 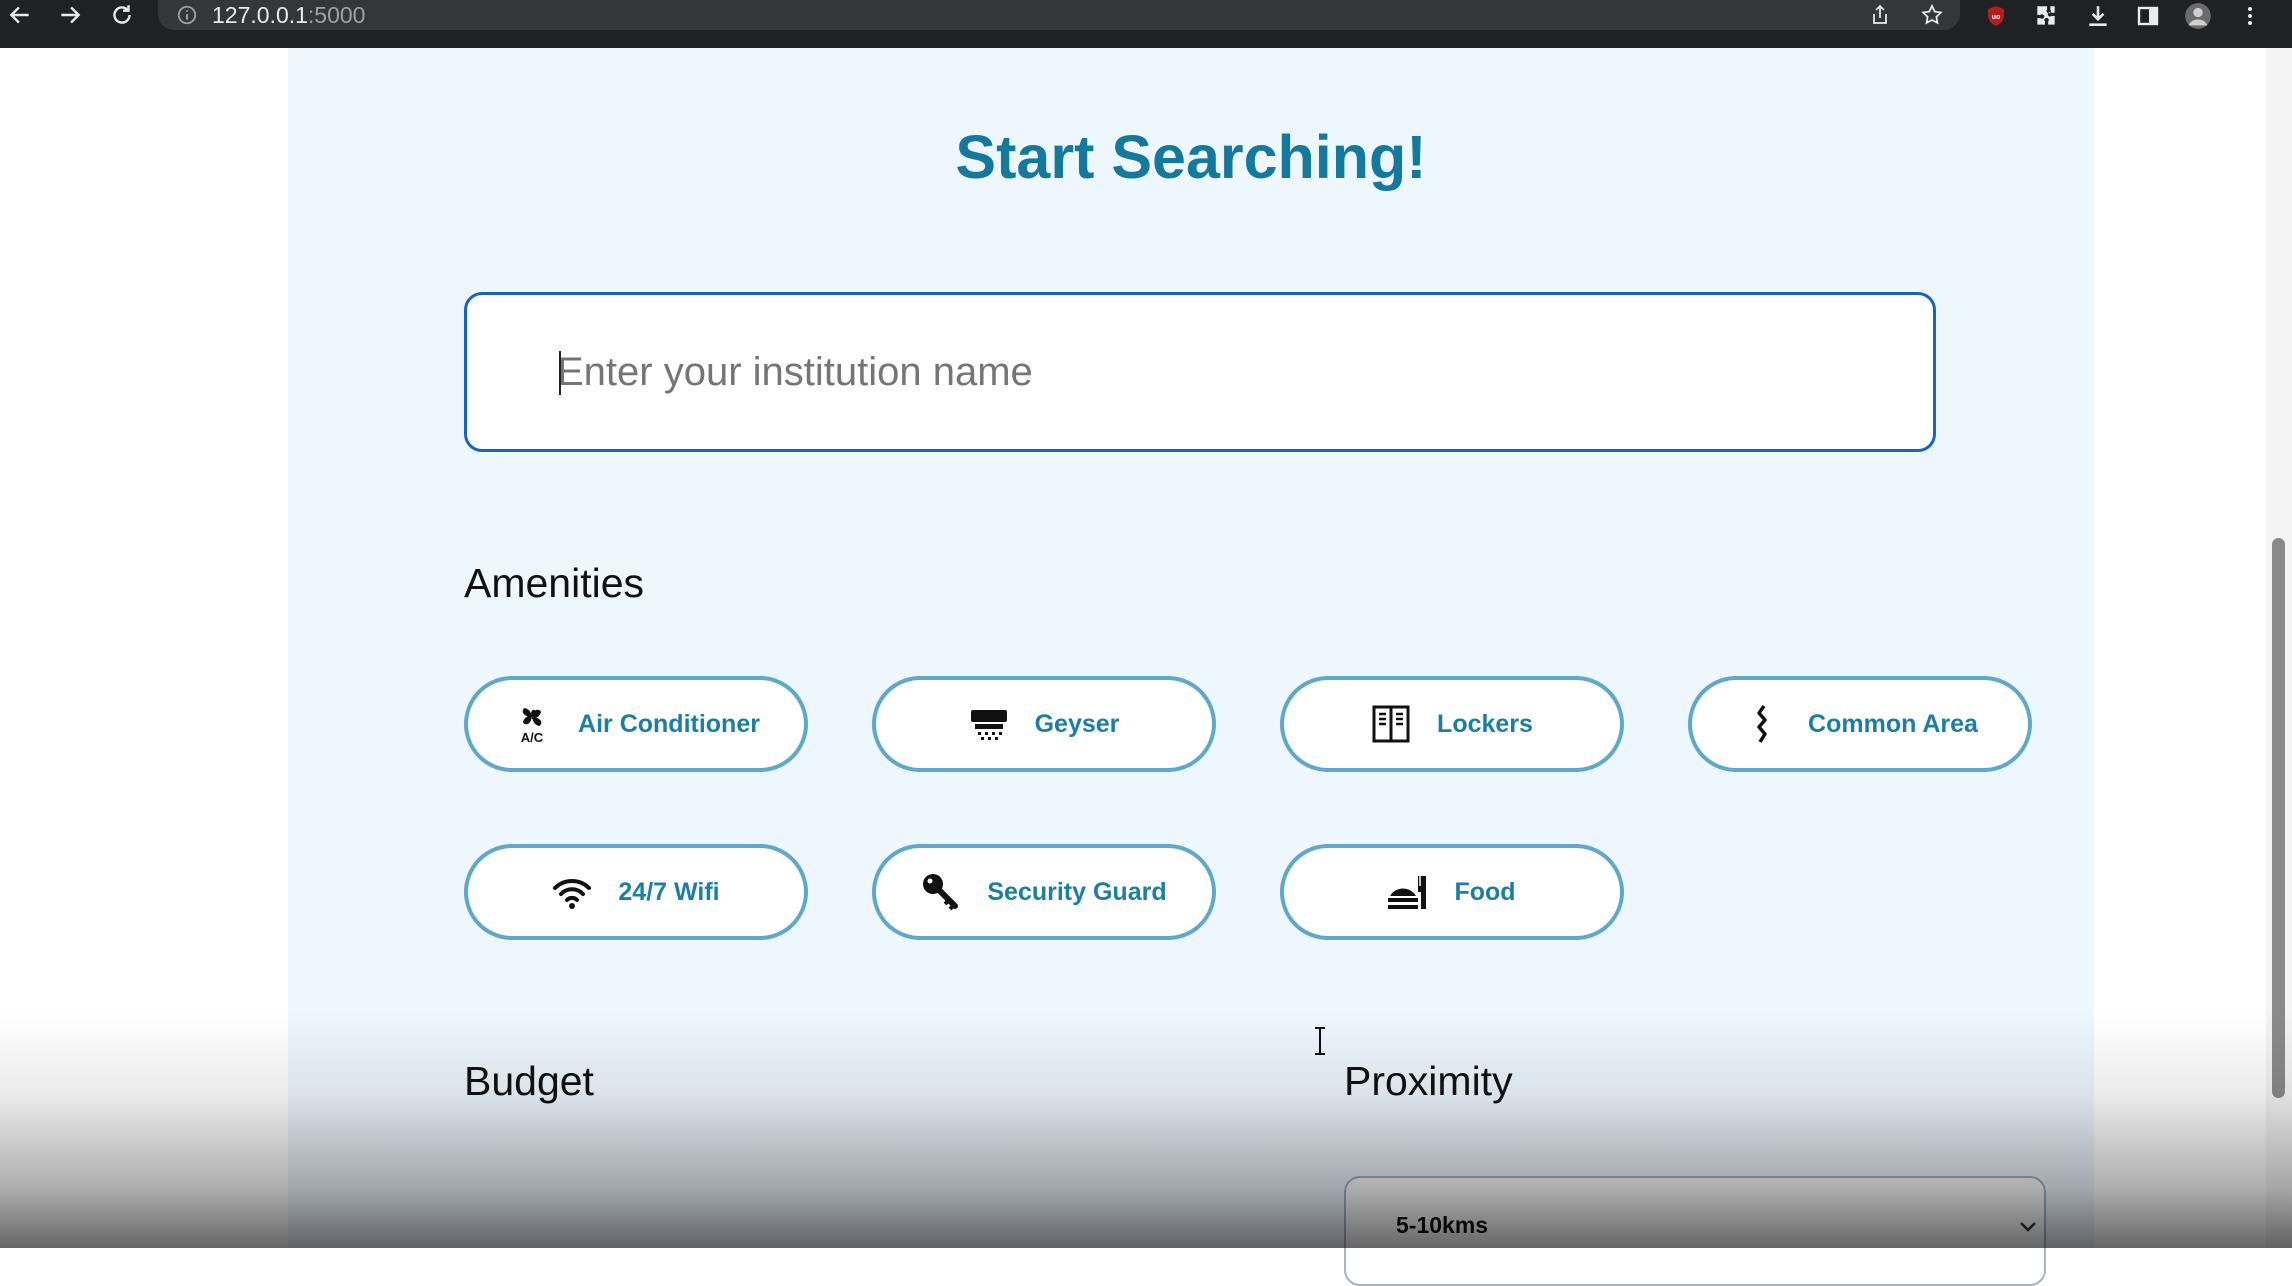 I want to click on amenity-common-area: Common Area, so click(x=1860, y=724).